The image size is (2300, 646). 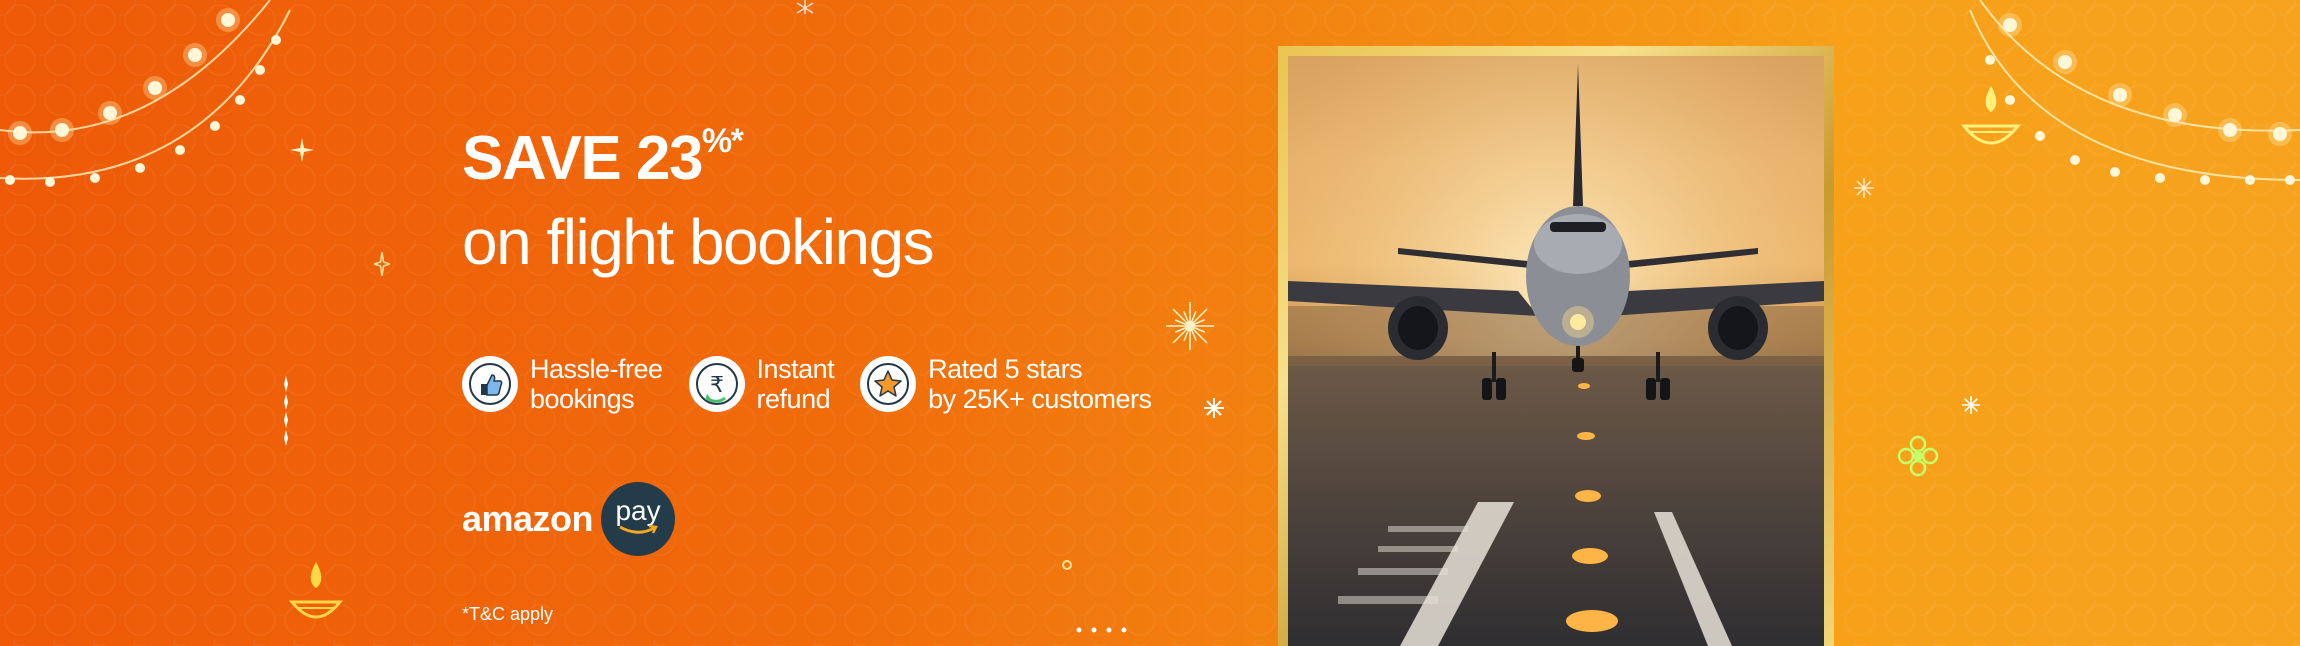 I want to click on feature-item: Rated 5 stars by 25K+ customers, so click(x=1006, y=384).